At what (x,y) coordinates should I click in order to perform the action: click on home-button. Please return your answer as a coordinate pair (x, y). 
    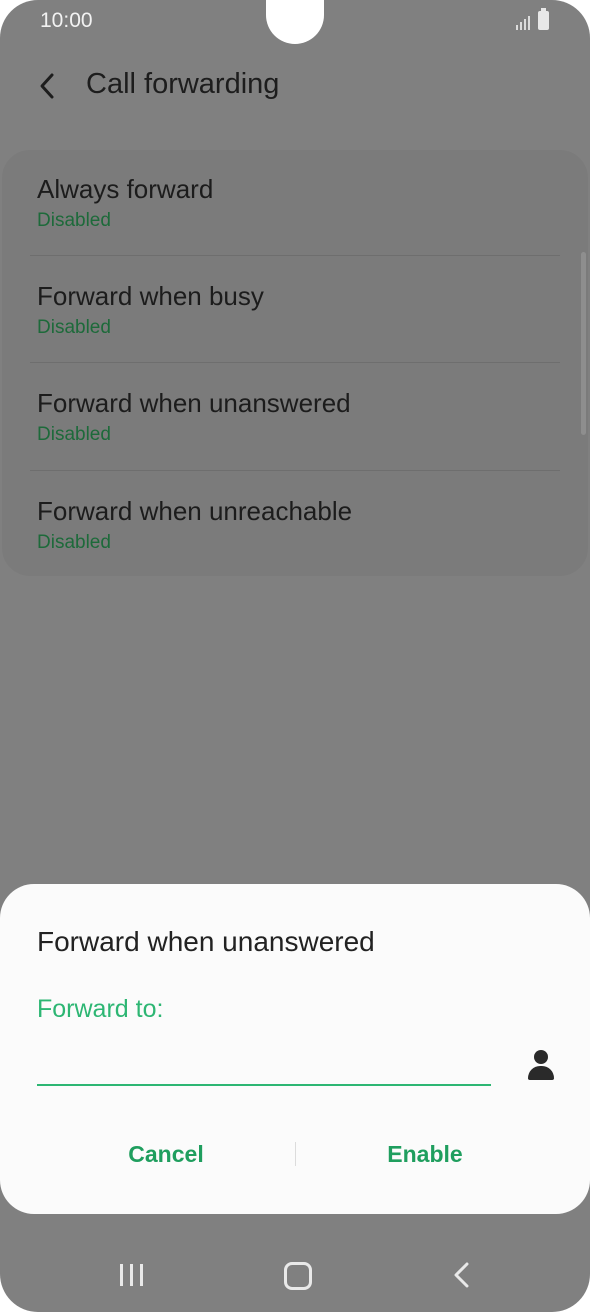
    Looking at the image, I should click on (297, 1275).